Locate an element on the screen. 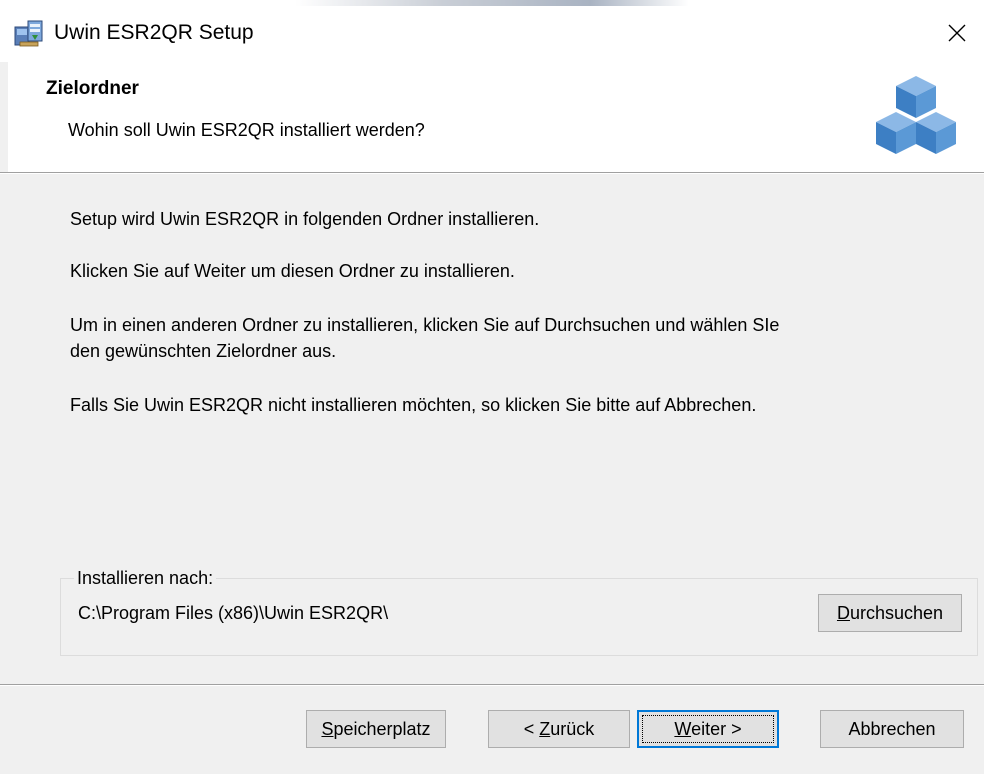 Image resolution: width=984 pixels, height=774 pixels. installer-icon is located at coordinates (28, 33).